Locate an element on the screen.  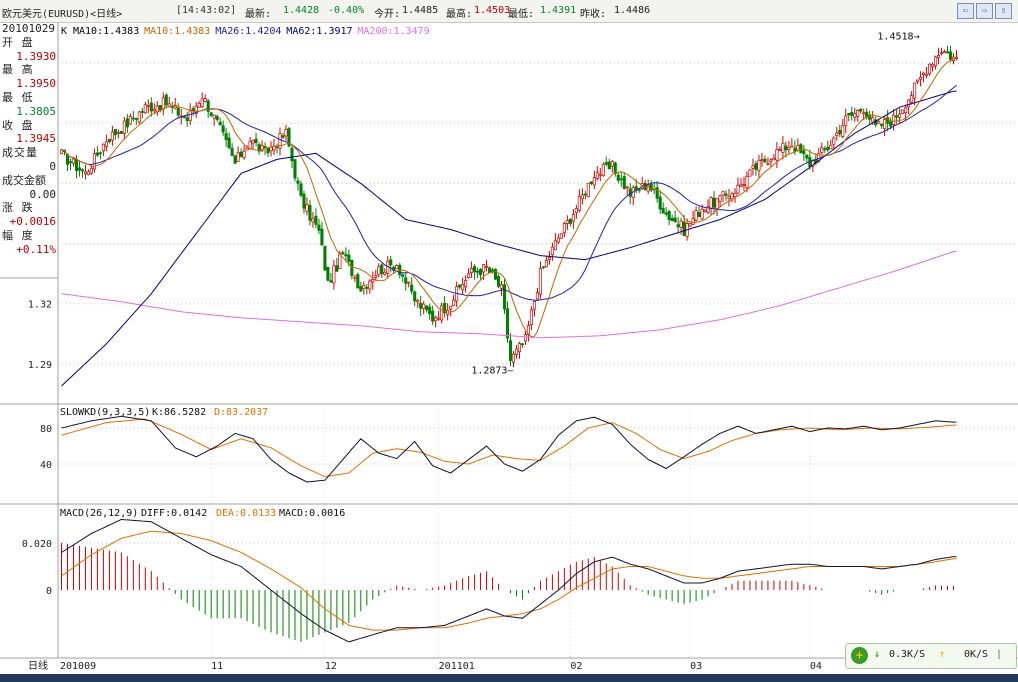
info-change-value: +0.0016 is located at coordinates (32, 222).